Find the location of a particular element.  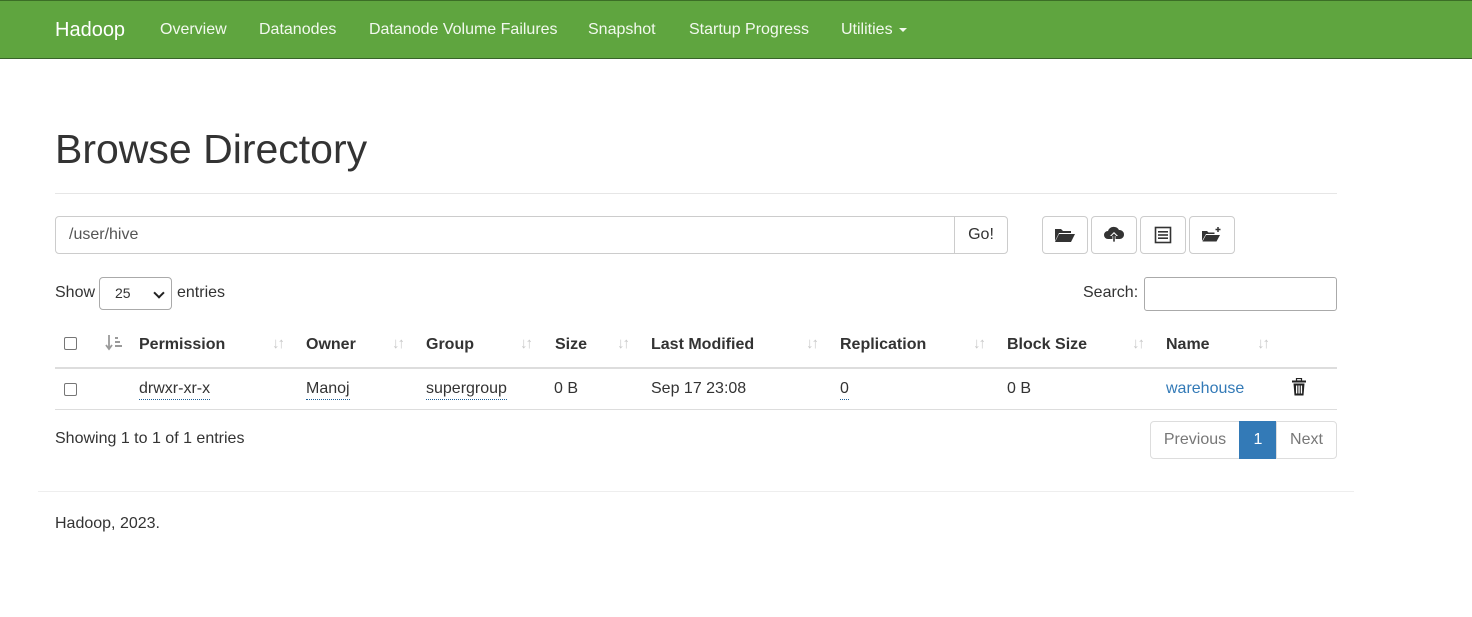

group-cell: supergroup is located at coordinates (466, 389).